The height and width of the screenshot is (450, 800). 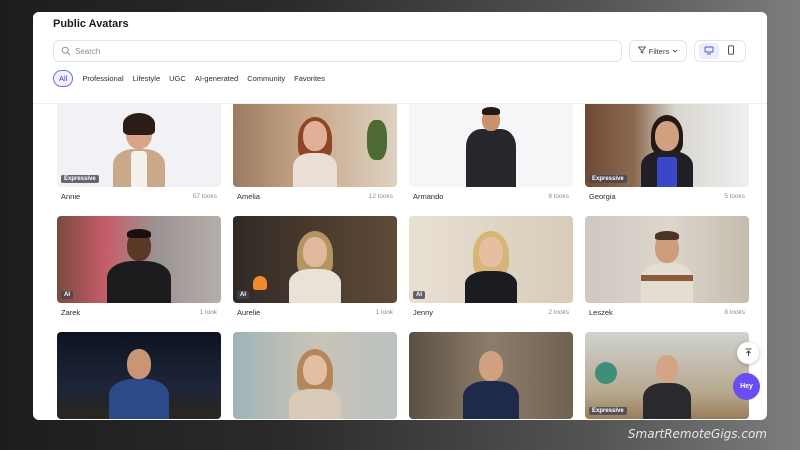 What do you see at coordinates (66, 51) in the screenshot?
I see `search-icon` at bounding box center [66, 51].